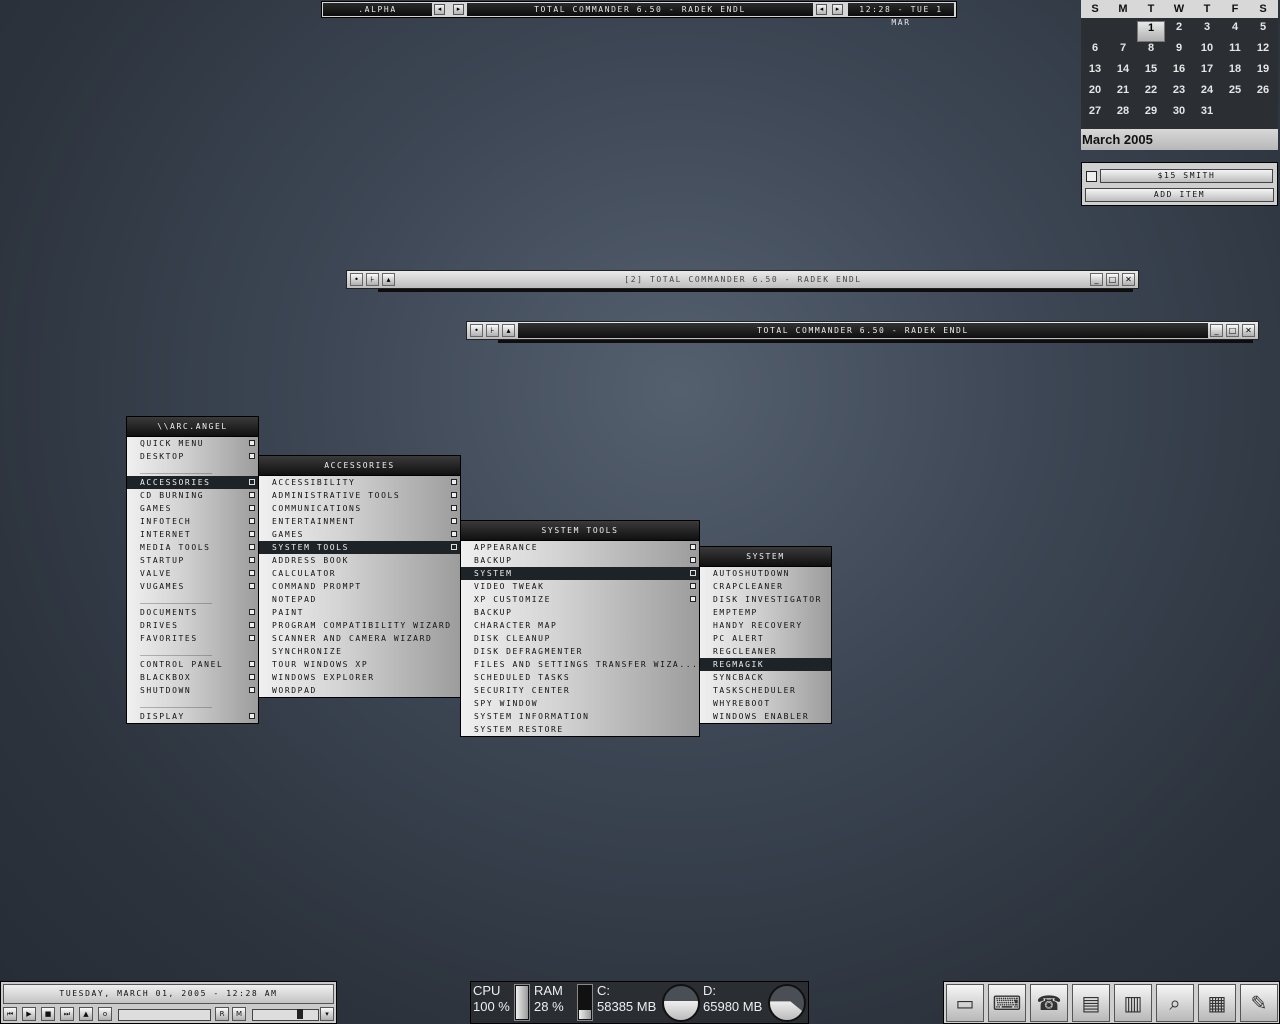 This screenshot has width=1280, height=1024. Describe the element at coordinates (192, 586) in the screenshot. I see `menu-item-vugames: vugames` at that location.